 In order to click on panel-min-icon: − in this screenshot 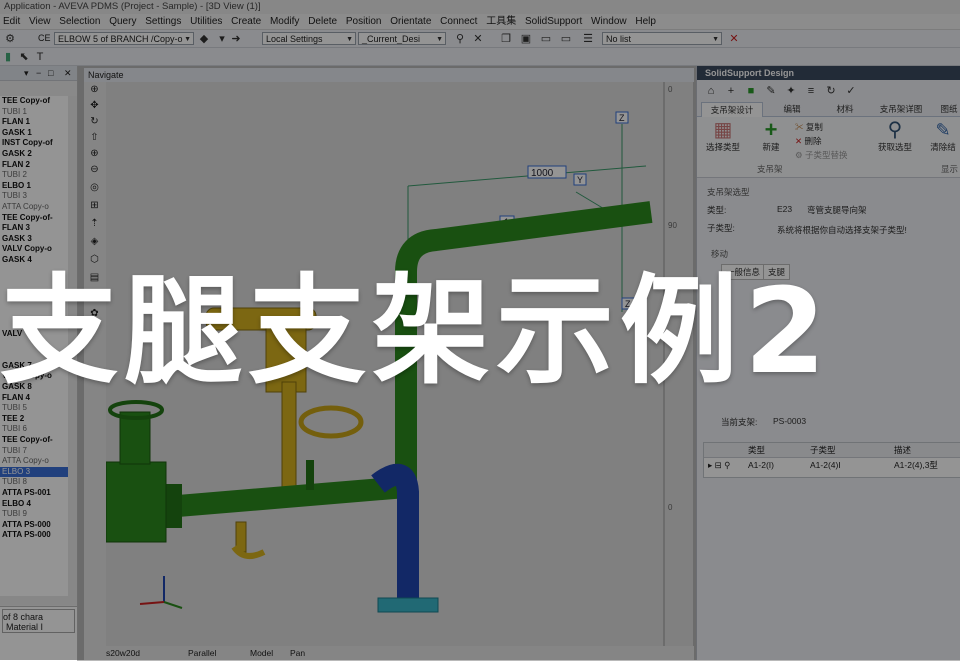, I will do `click(38, 73)`.